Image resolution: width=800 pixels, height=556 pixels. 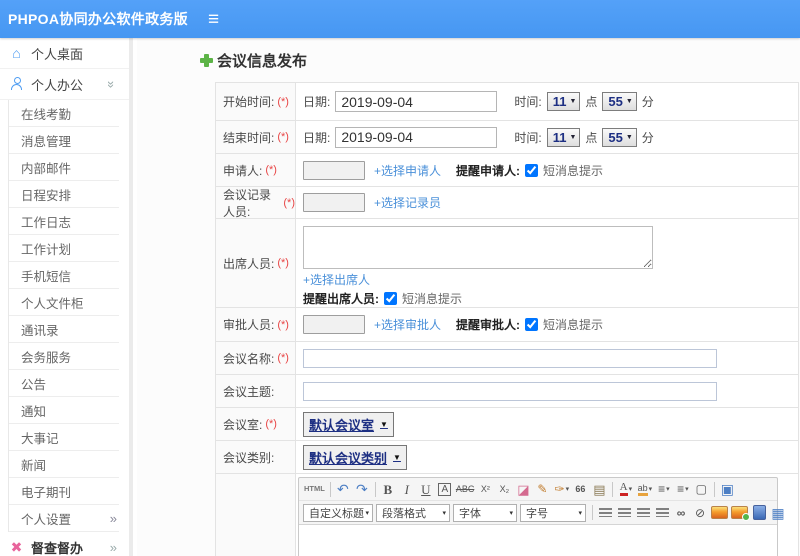 I want to click on sidebar-item-message-management: 消息管理, so click(x=64, y=140).